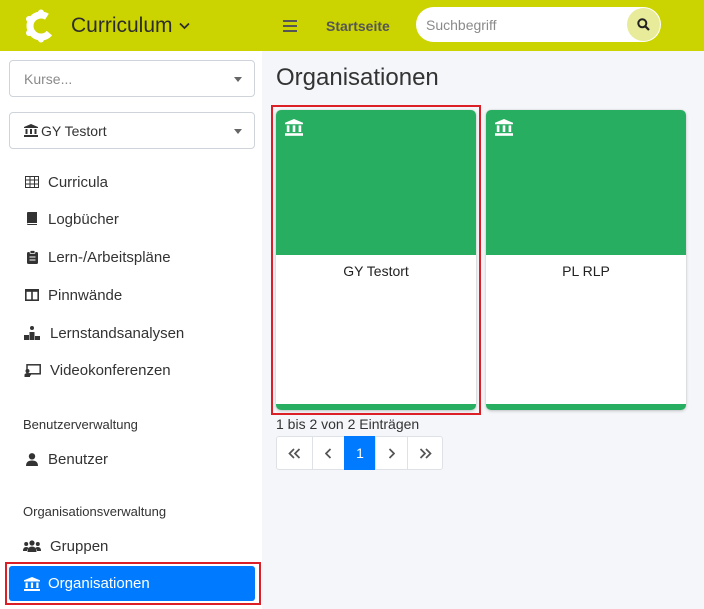 The width and height of the screenshot is (704, 609). I want to click on search-button, so click(643, 24).